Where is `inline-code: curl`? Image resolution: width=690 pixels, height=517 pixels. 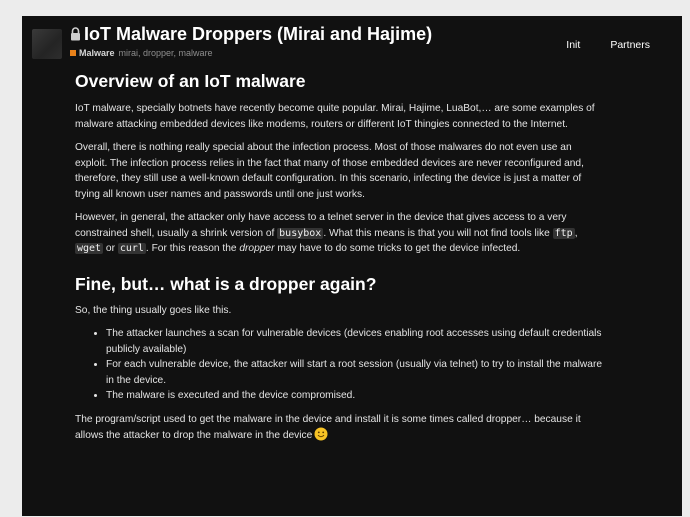
inline-code: curl is located at coordinates (131, 248).